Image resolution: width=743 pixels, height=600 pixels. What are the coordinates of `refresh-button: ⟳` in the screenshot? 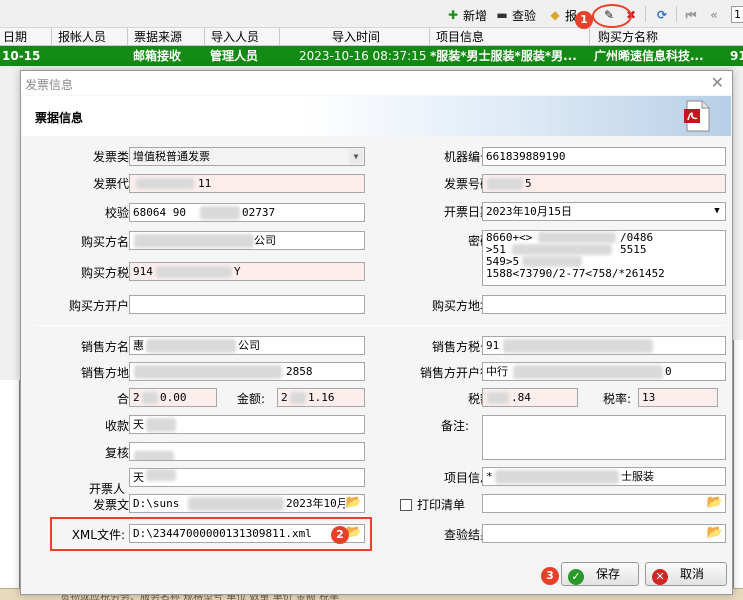 It's located at (662, 15).